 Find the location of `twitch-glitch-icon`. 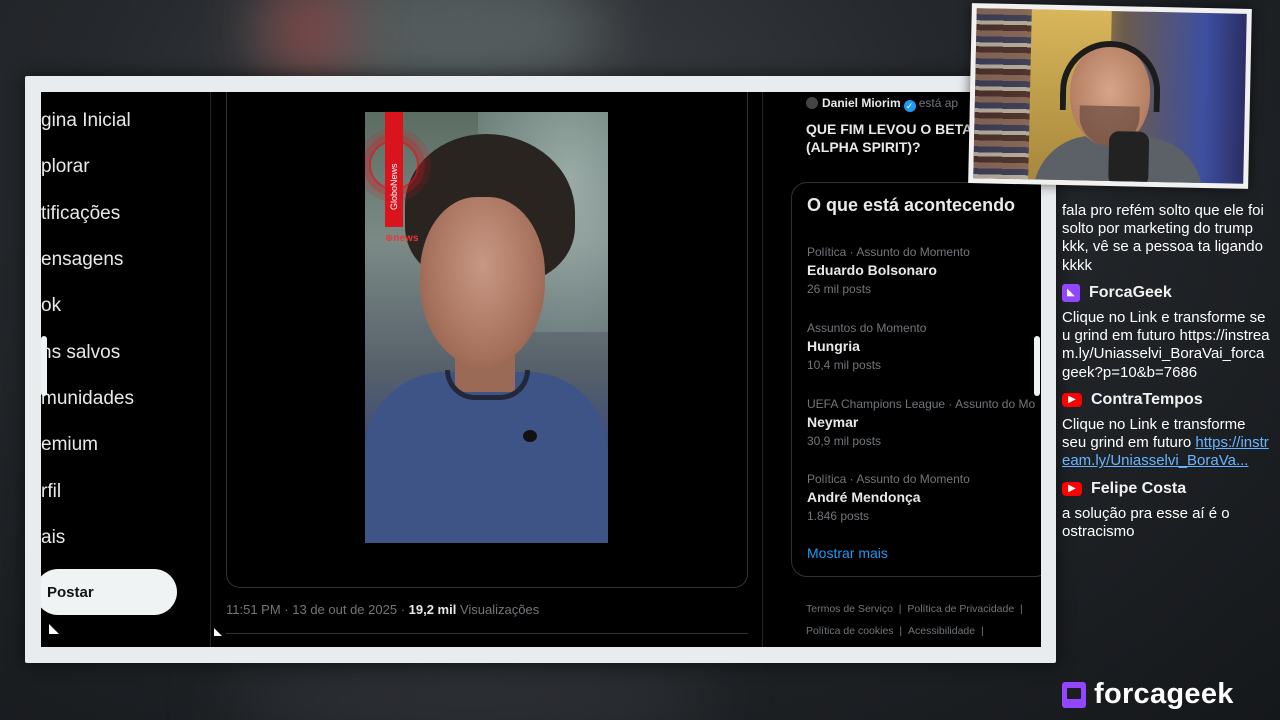

twitch-glitch-icon is located at coordinates (1074, 694).